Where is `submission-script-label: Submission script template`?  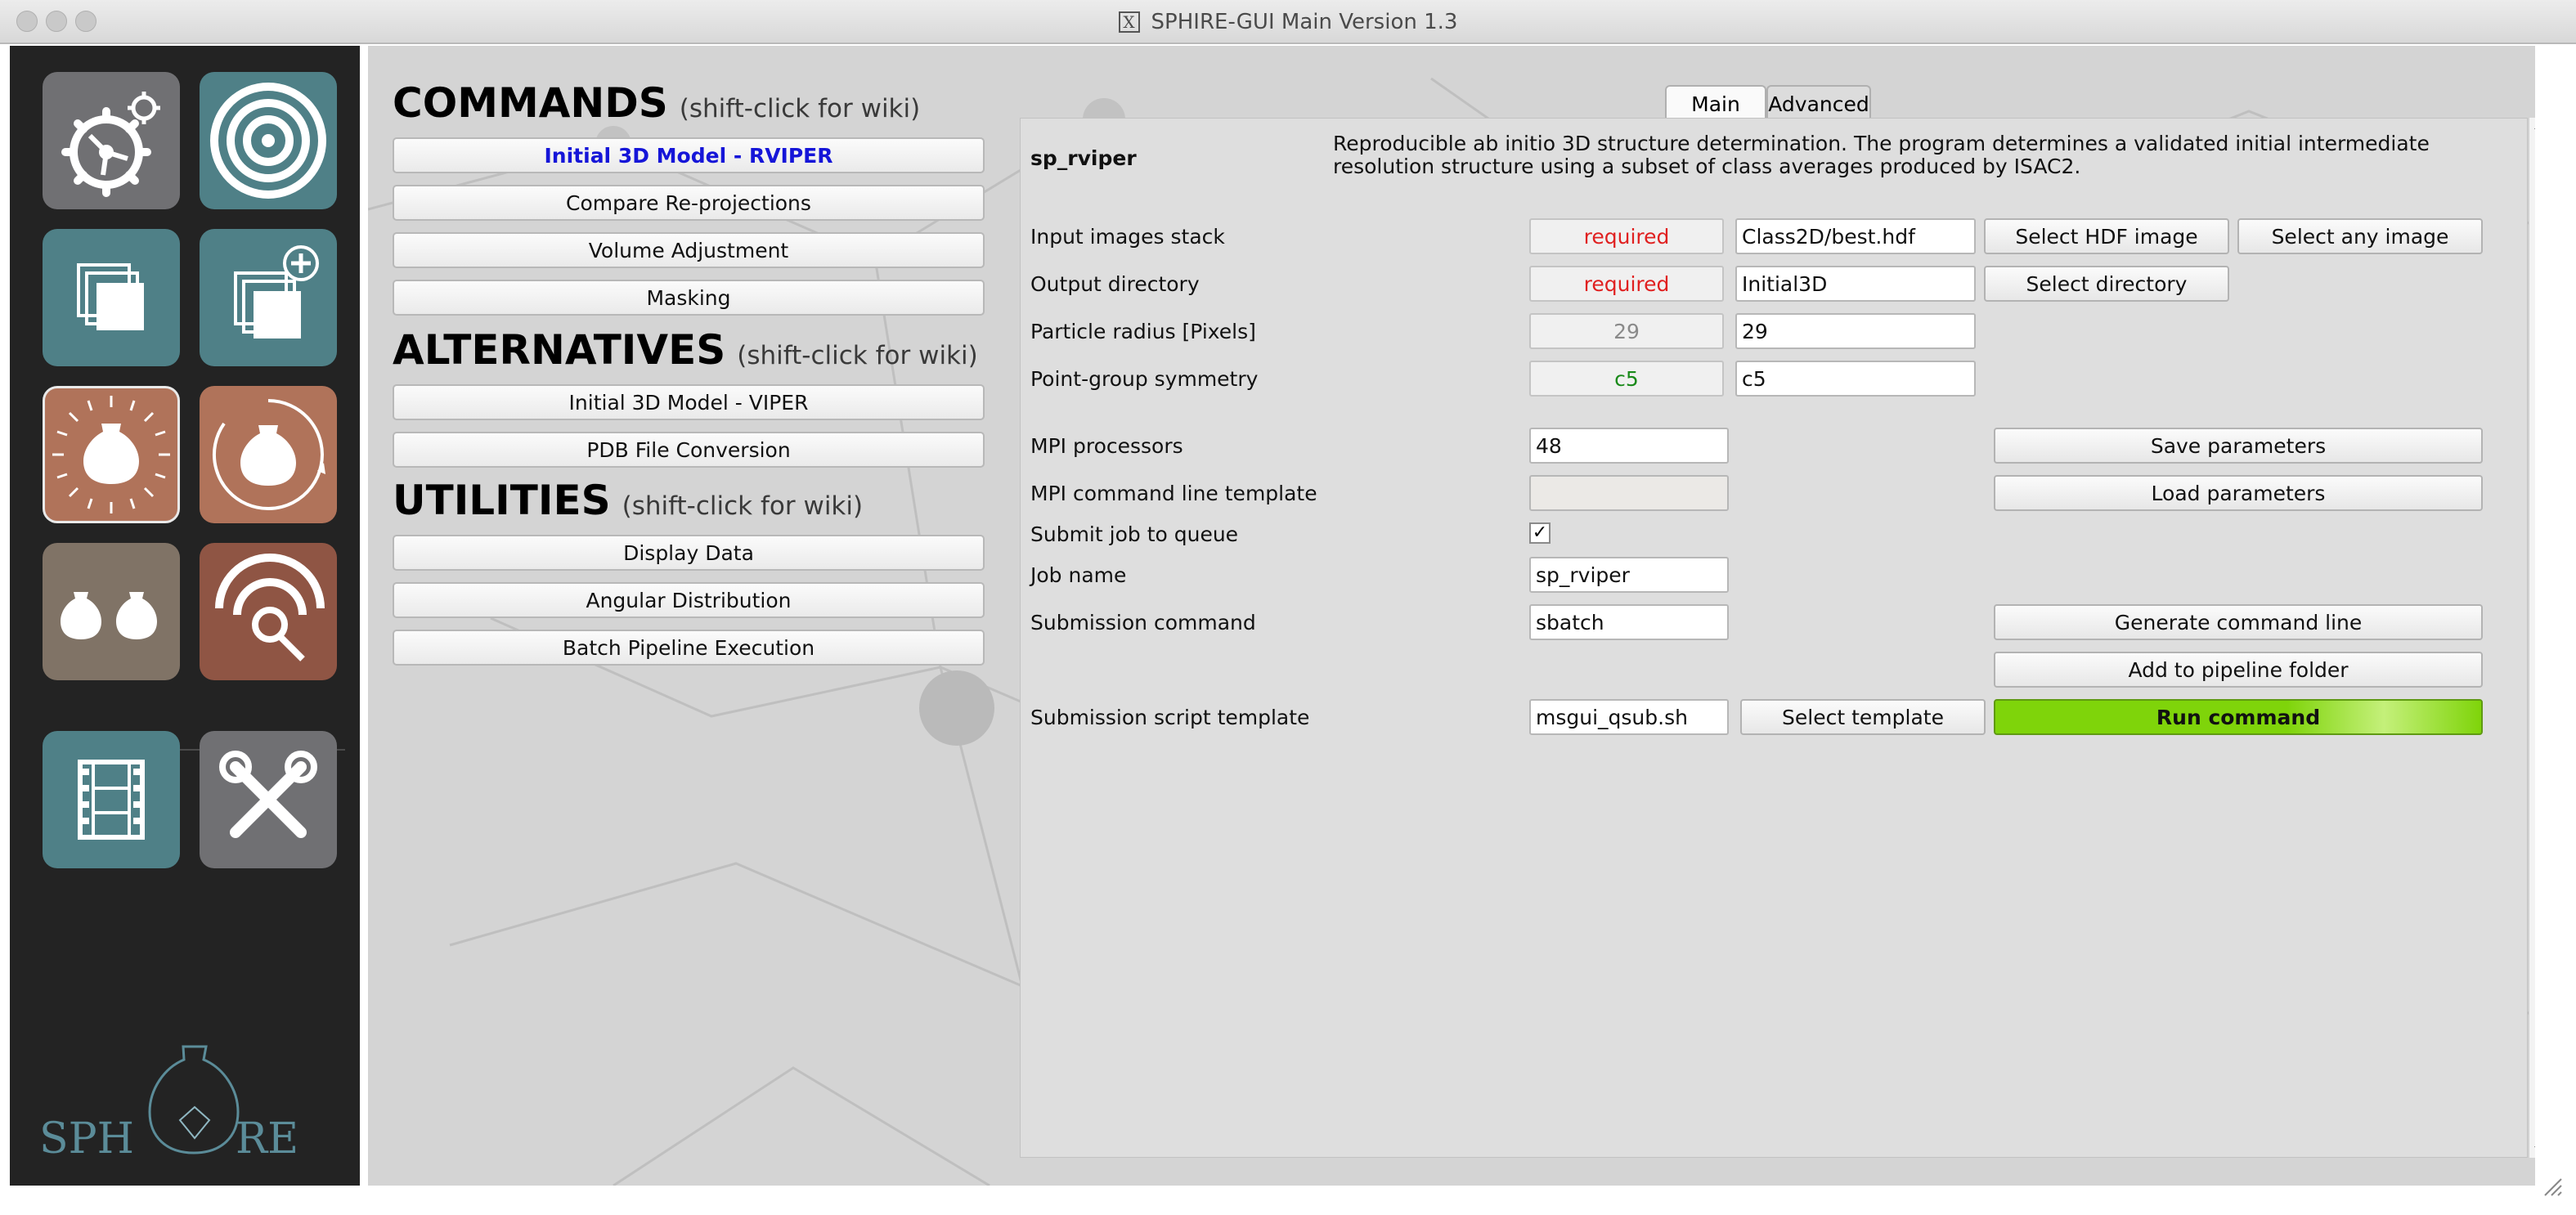
submission-script-label: Submission script template is located at coordinates (1170, 717).